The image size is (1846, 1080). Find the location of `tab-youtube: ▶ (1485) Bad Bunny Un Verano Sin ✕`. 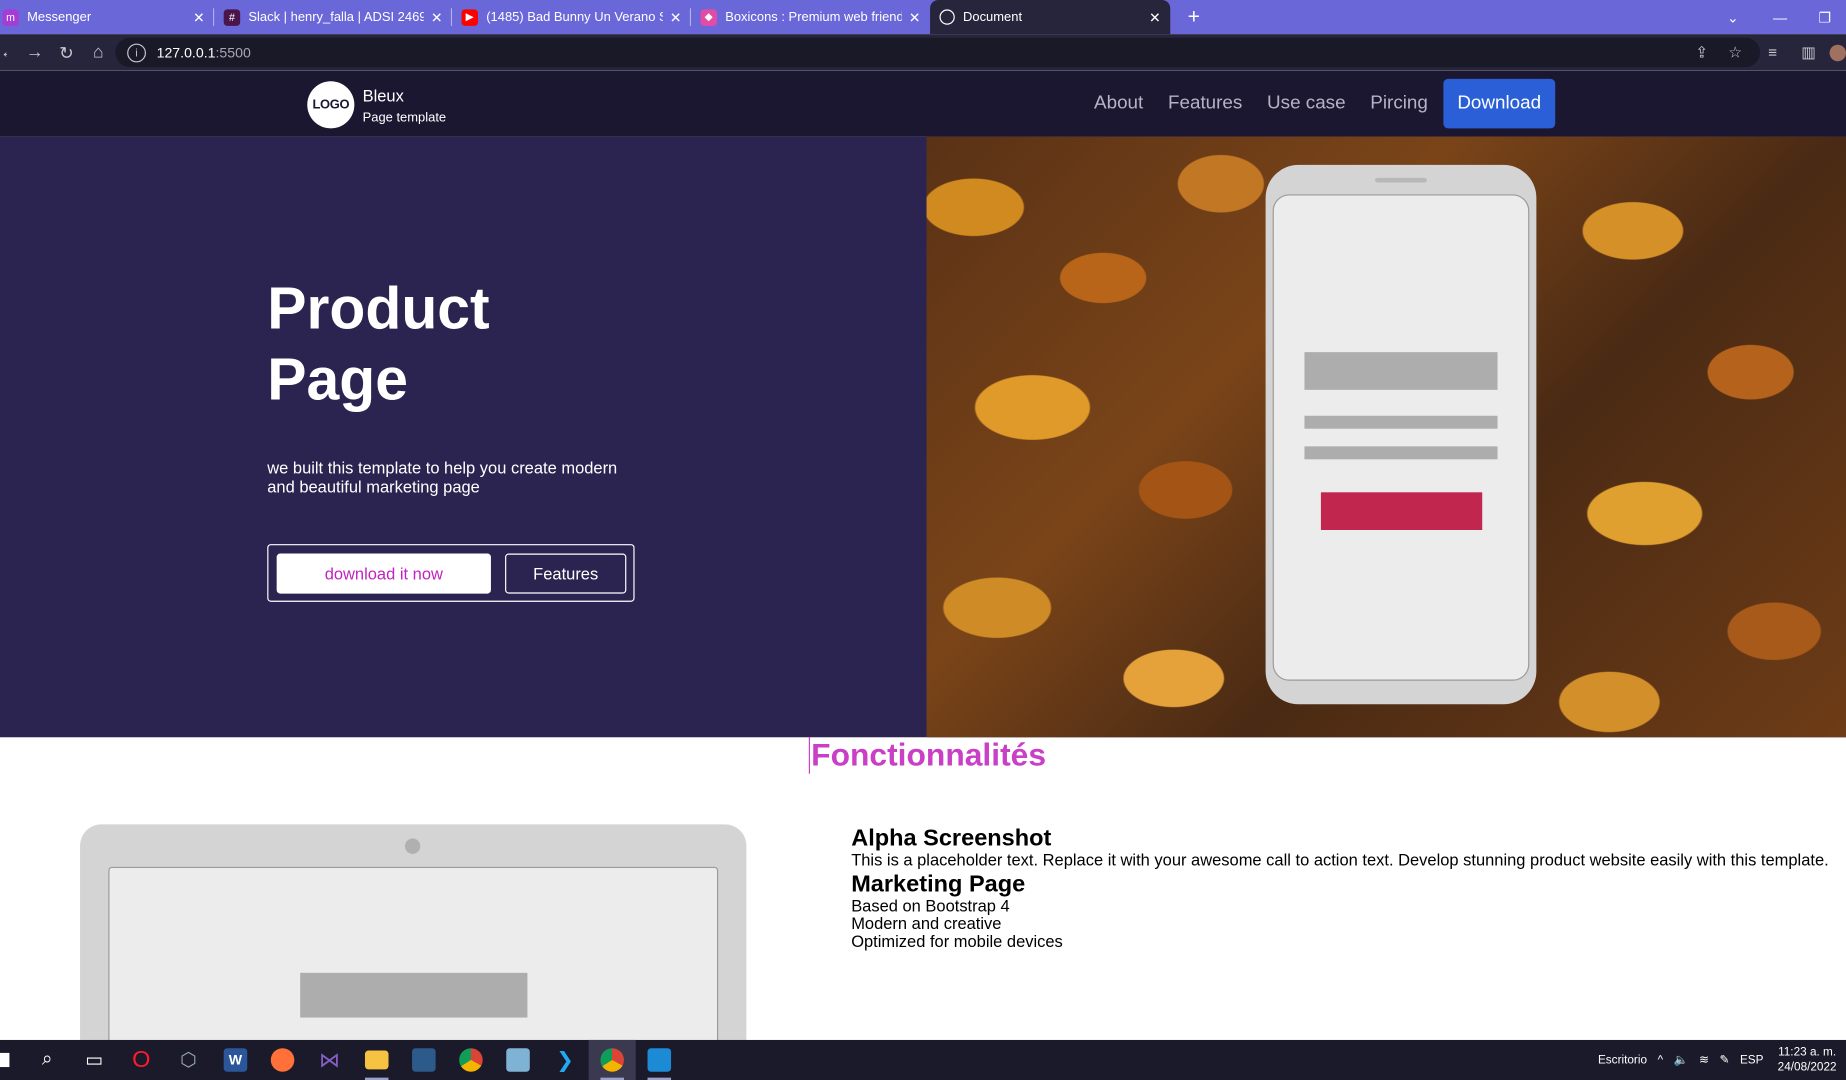

tab-youtube: ▶ (1485) Bad Bunny Un Verano Sin ✕ is located at coordinates (572, 17).